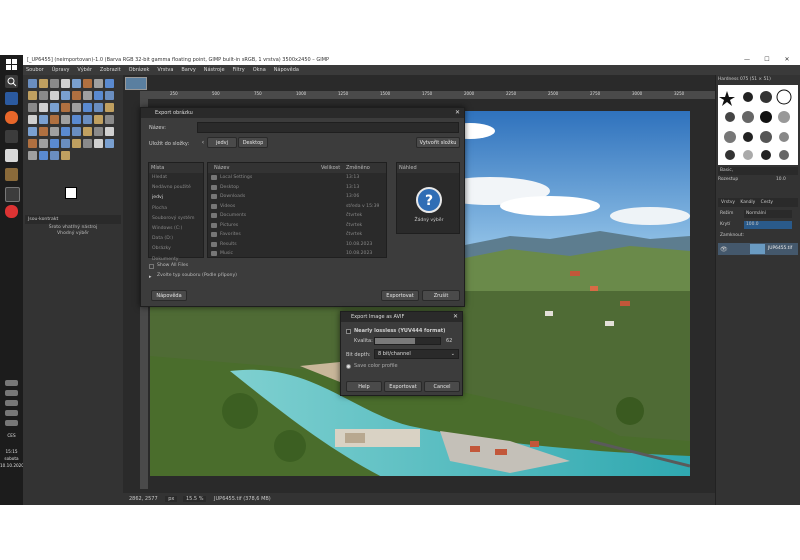 Image resolution: width=800 pixels, height=560 pixels. Describe the element at coordinates (11, 413) in the screenshot. I see `battery-icon` at that location.